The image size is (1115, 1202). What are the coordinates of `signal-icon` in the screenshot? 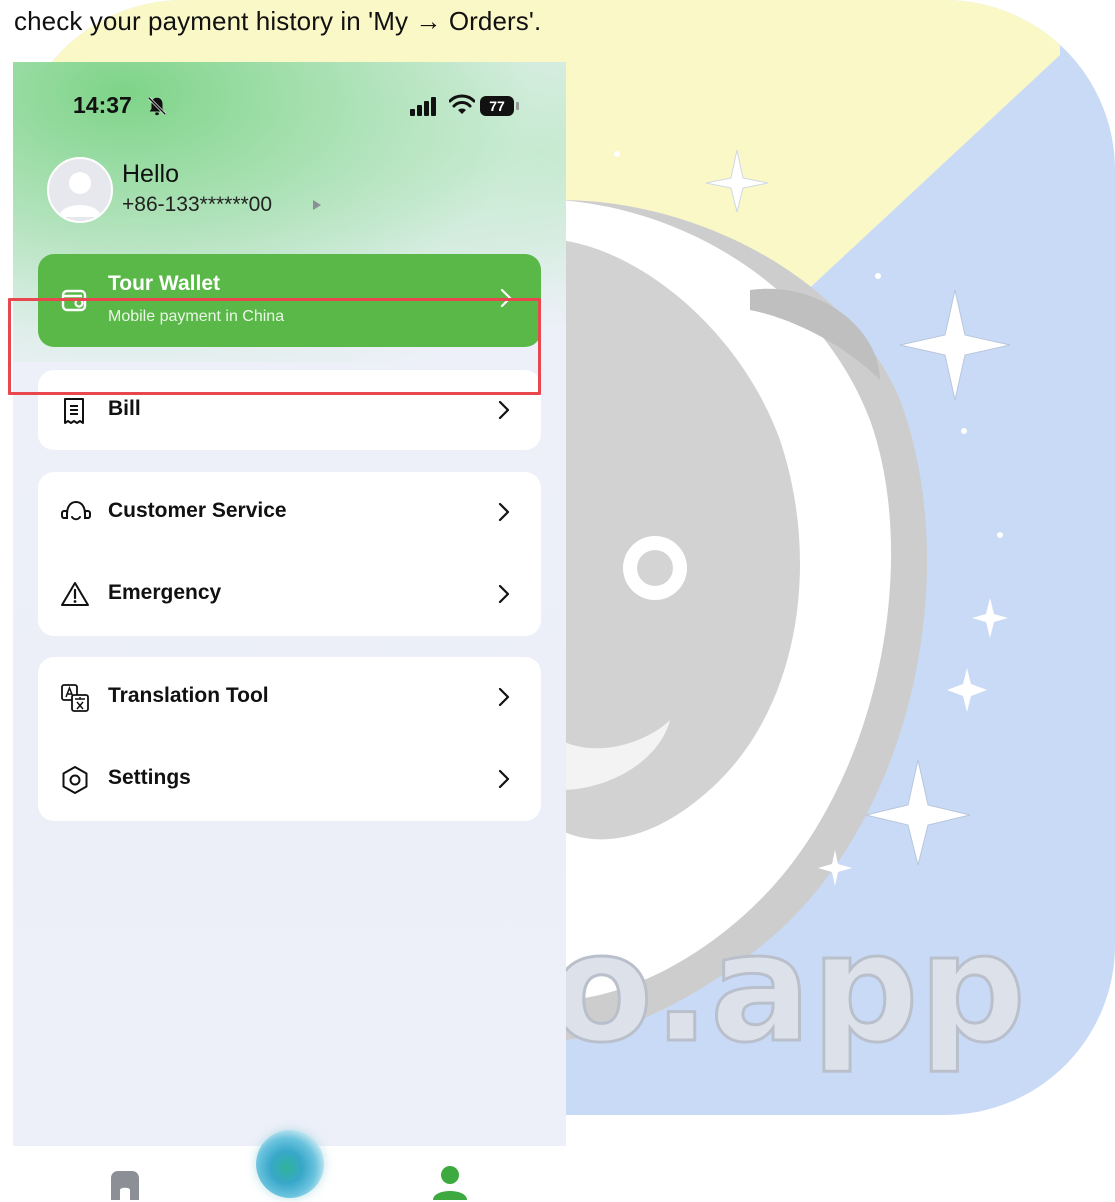 It's located at (423, 106).